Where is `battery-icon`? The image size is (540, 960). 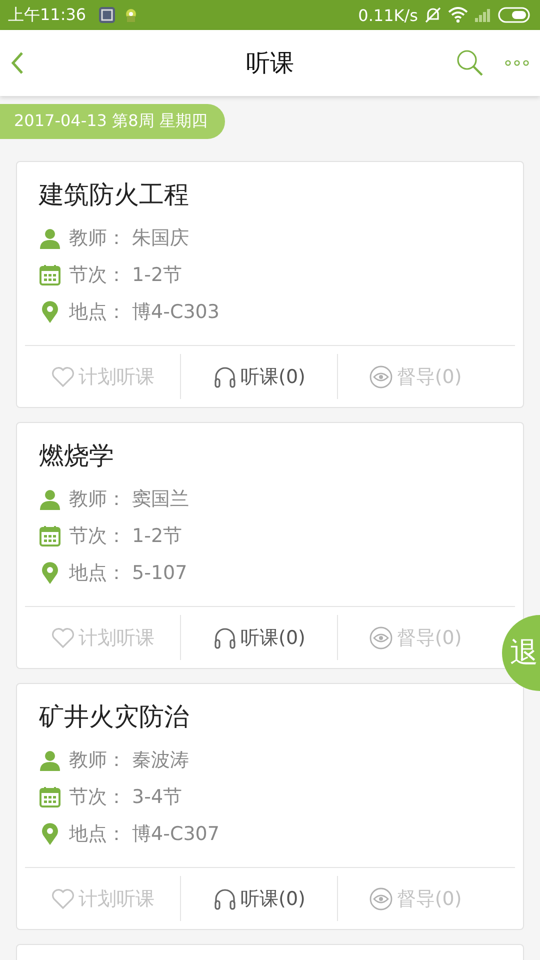 battery-icon is located at coordinates (515, 15).